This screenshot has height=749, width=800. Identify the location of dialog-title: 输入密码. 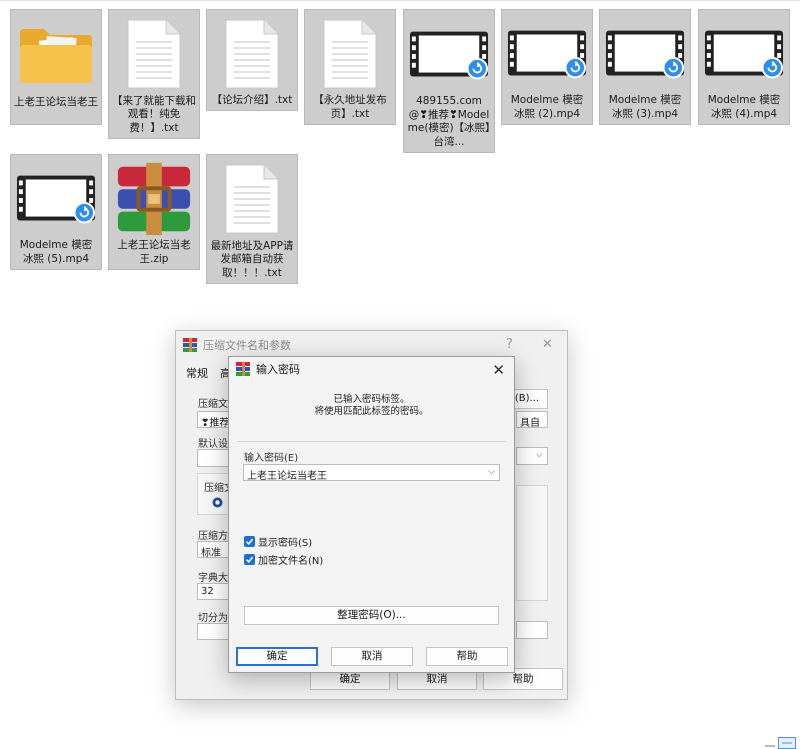
(278, 369).